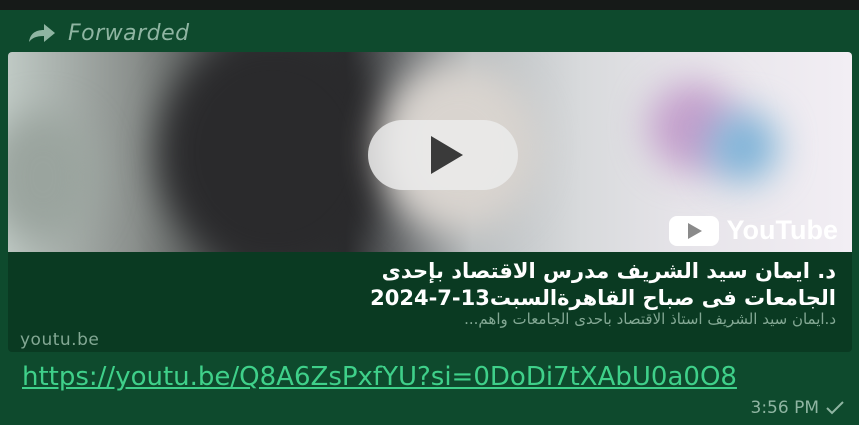  I want to click on preview-title-line-1: د. ايمان سيد الشريف مدرس الاقتصاد بإحدى, so click(608, 271).